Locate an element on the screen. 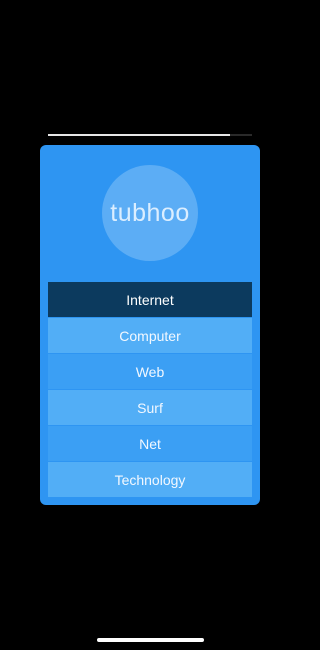 This screenshot has height=650, width=320. menu-item-label: Surf is located at coordinates (150, 407).